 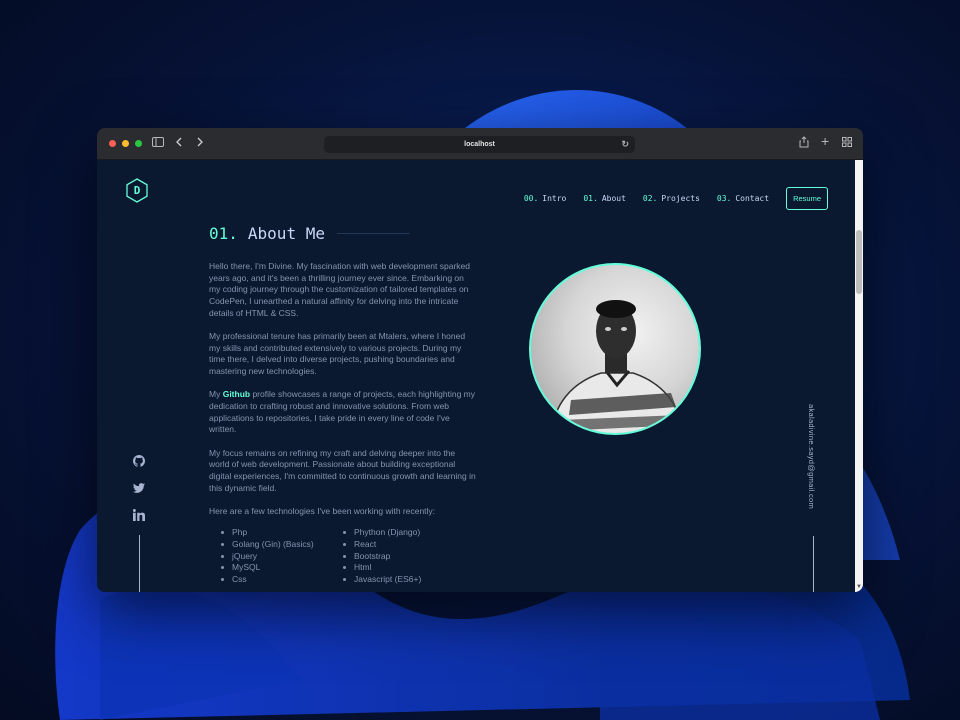 What do you see at coordinates (270, 568) in the screenshot?
I see `tech-item: MySQL` at bounding box center [270, 568].